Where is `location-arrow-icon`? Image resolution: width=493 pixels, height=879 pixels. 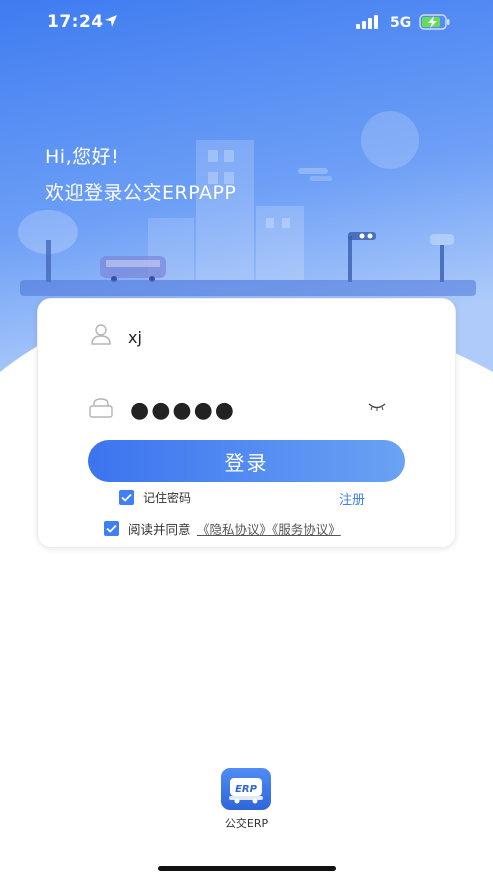 location-arrow-icon is located at coordinates (111, 21).